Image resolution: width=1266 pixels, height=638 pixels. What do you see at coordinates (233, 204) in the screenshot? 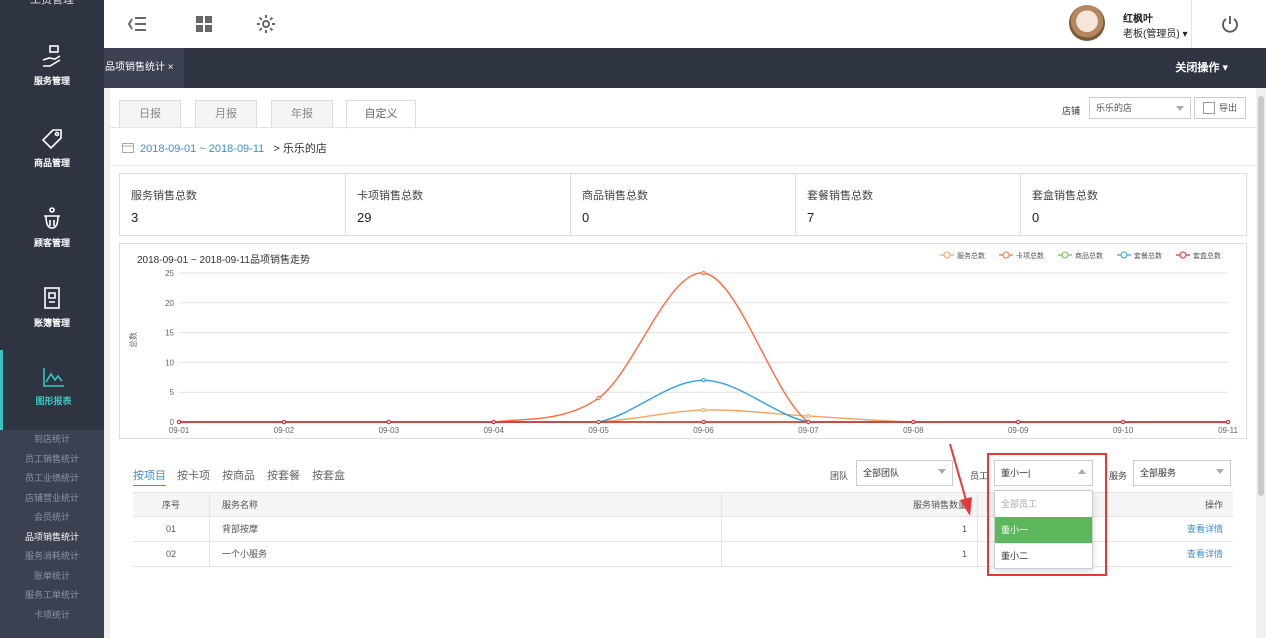
I see `stat-card: 服务销售总数 3` at bounding box center [233, 204].